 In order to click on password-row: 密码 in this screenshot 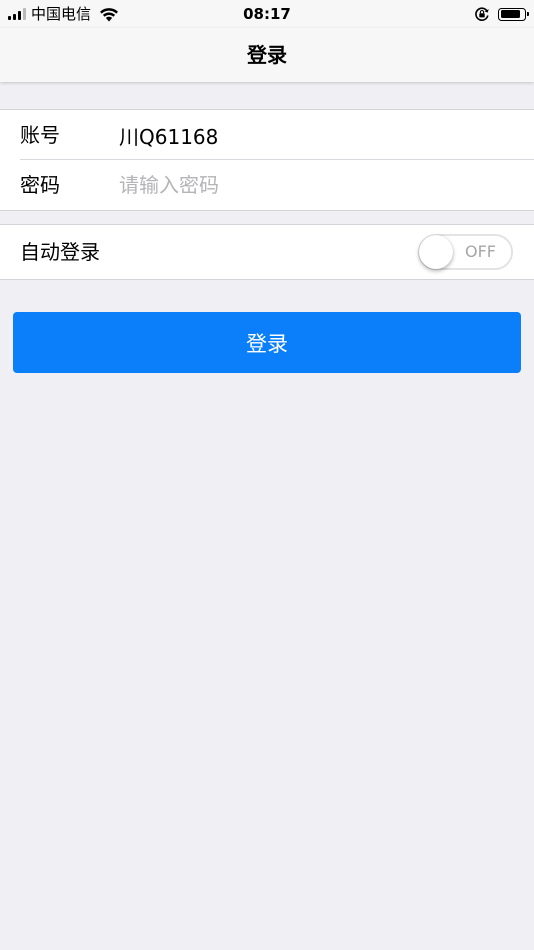, I will do `click(267, 184)`.